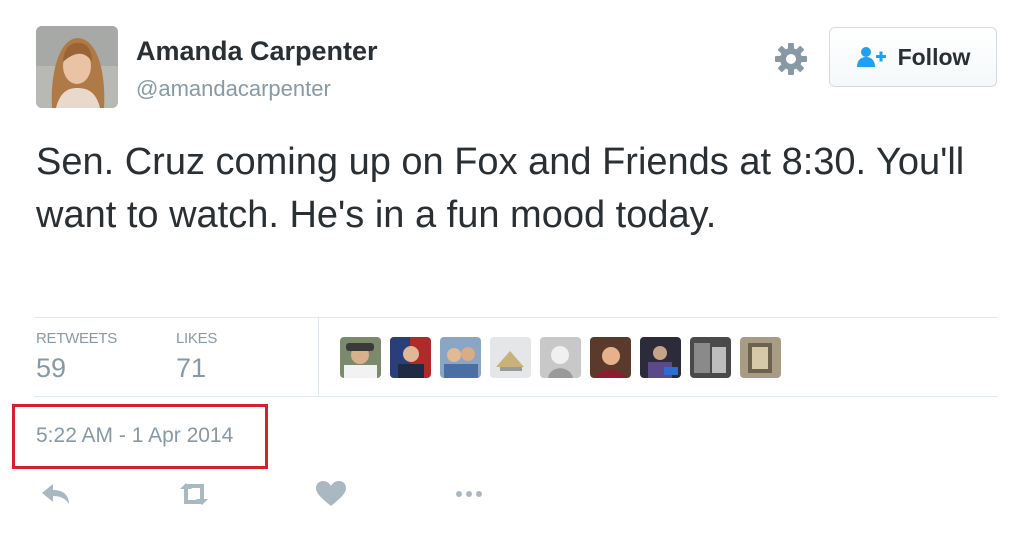  I want to click on reply-icon, so click(56, 494).